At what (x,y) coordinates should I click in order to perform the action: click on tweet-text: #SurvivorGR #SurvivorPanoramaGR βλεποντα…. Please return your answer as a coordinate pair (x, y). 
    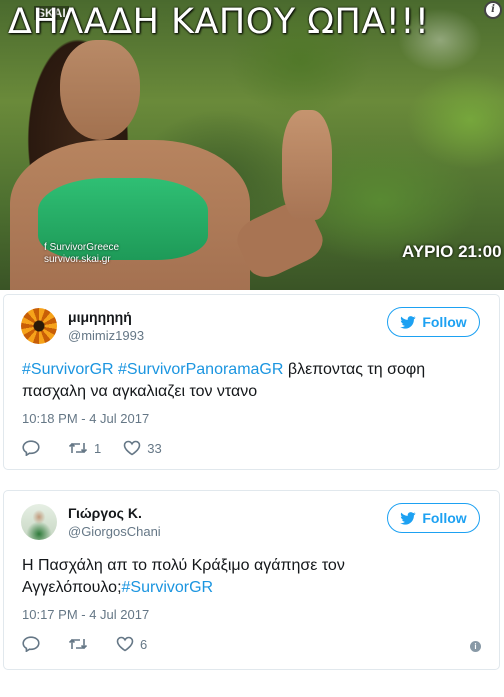
    Looking at the image, I should click on (252, 381).